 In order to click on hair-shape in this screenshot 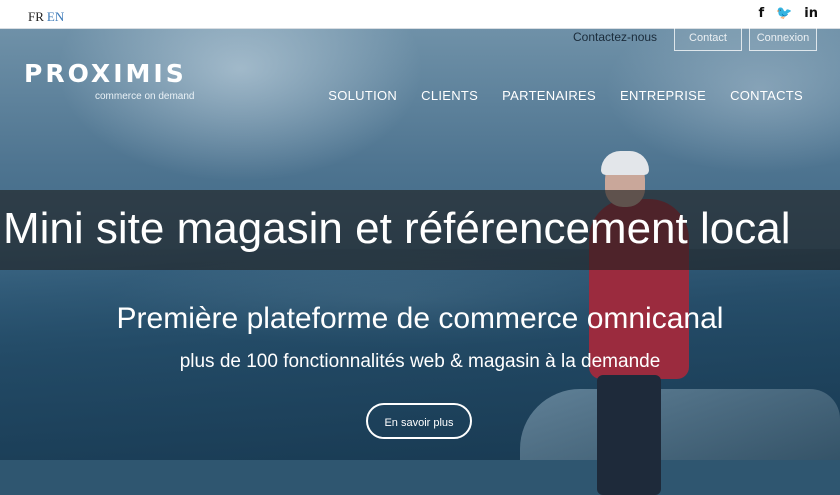, I will do `click(625, 163)`.